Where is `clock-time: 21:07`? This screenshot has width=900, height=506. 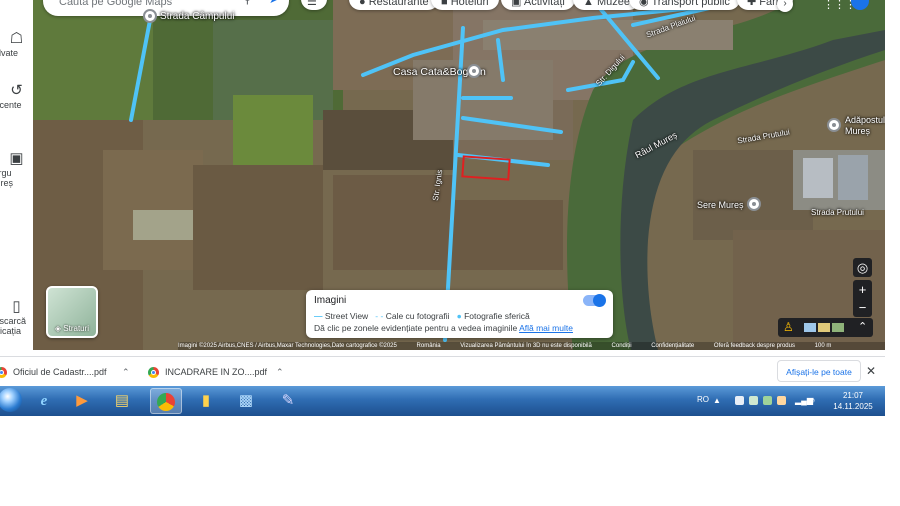
clock-time: 21:07 is located at coordinates (853, 395).